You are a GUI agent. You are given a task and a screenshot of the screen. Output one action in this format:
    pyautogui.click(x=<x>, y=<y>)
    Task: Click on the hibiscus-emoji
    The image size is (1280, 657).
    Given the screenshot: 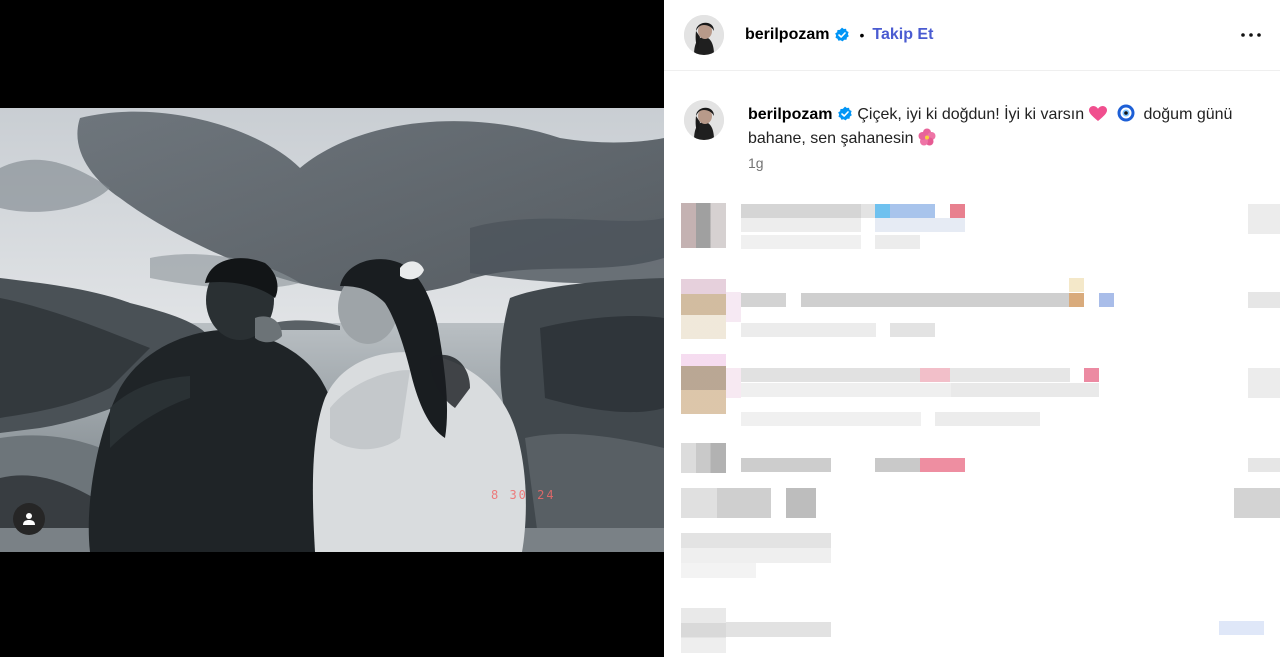 What is the action you would take?
    pyautogui.click(x=927, y=137)
    